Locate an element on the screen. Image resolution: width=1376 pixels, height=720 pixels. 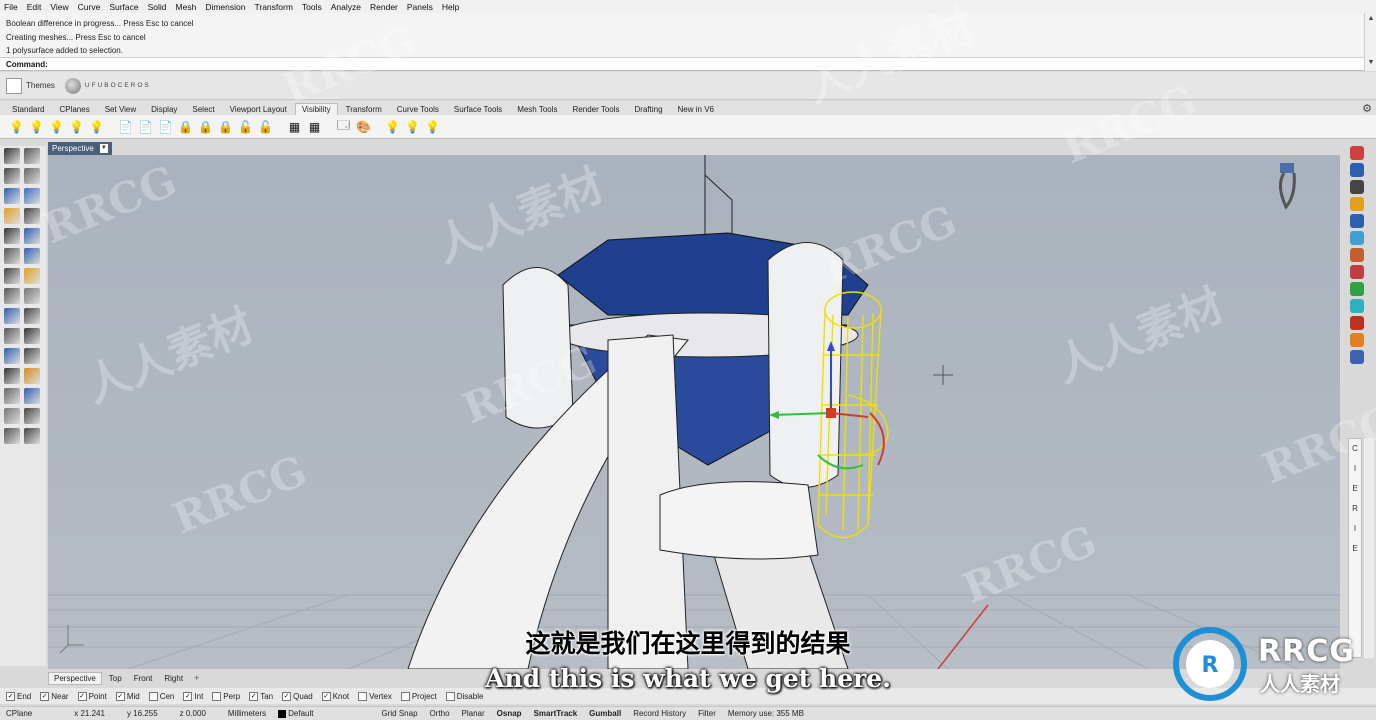
help-icon is located at coordinates (1357, 204).